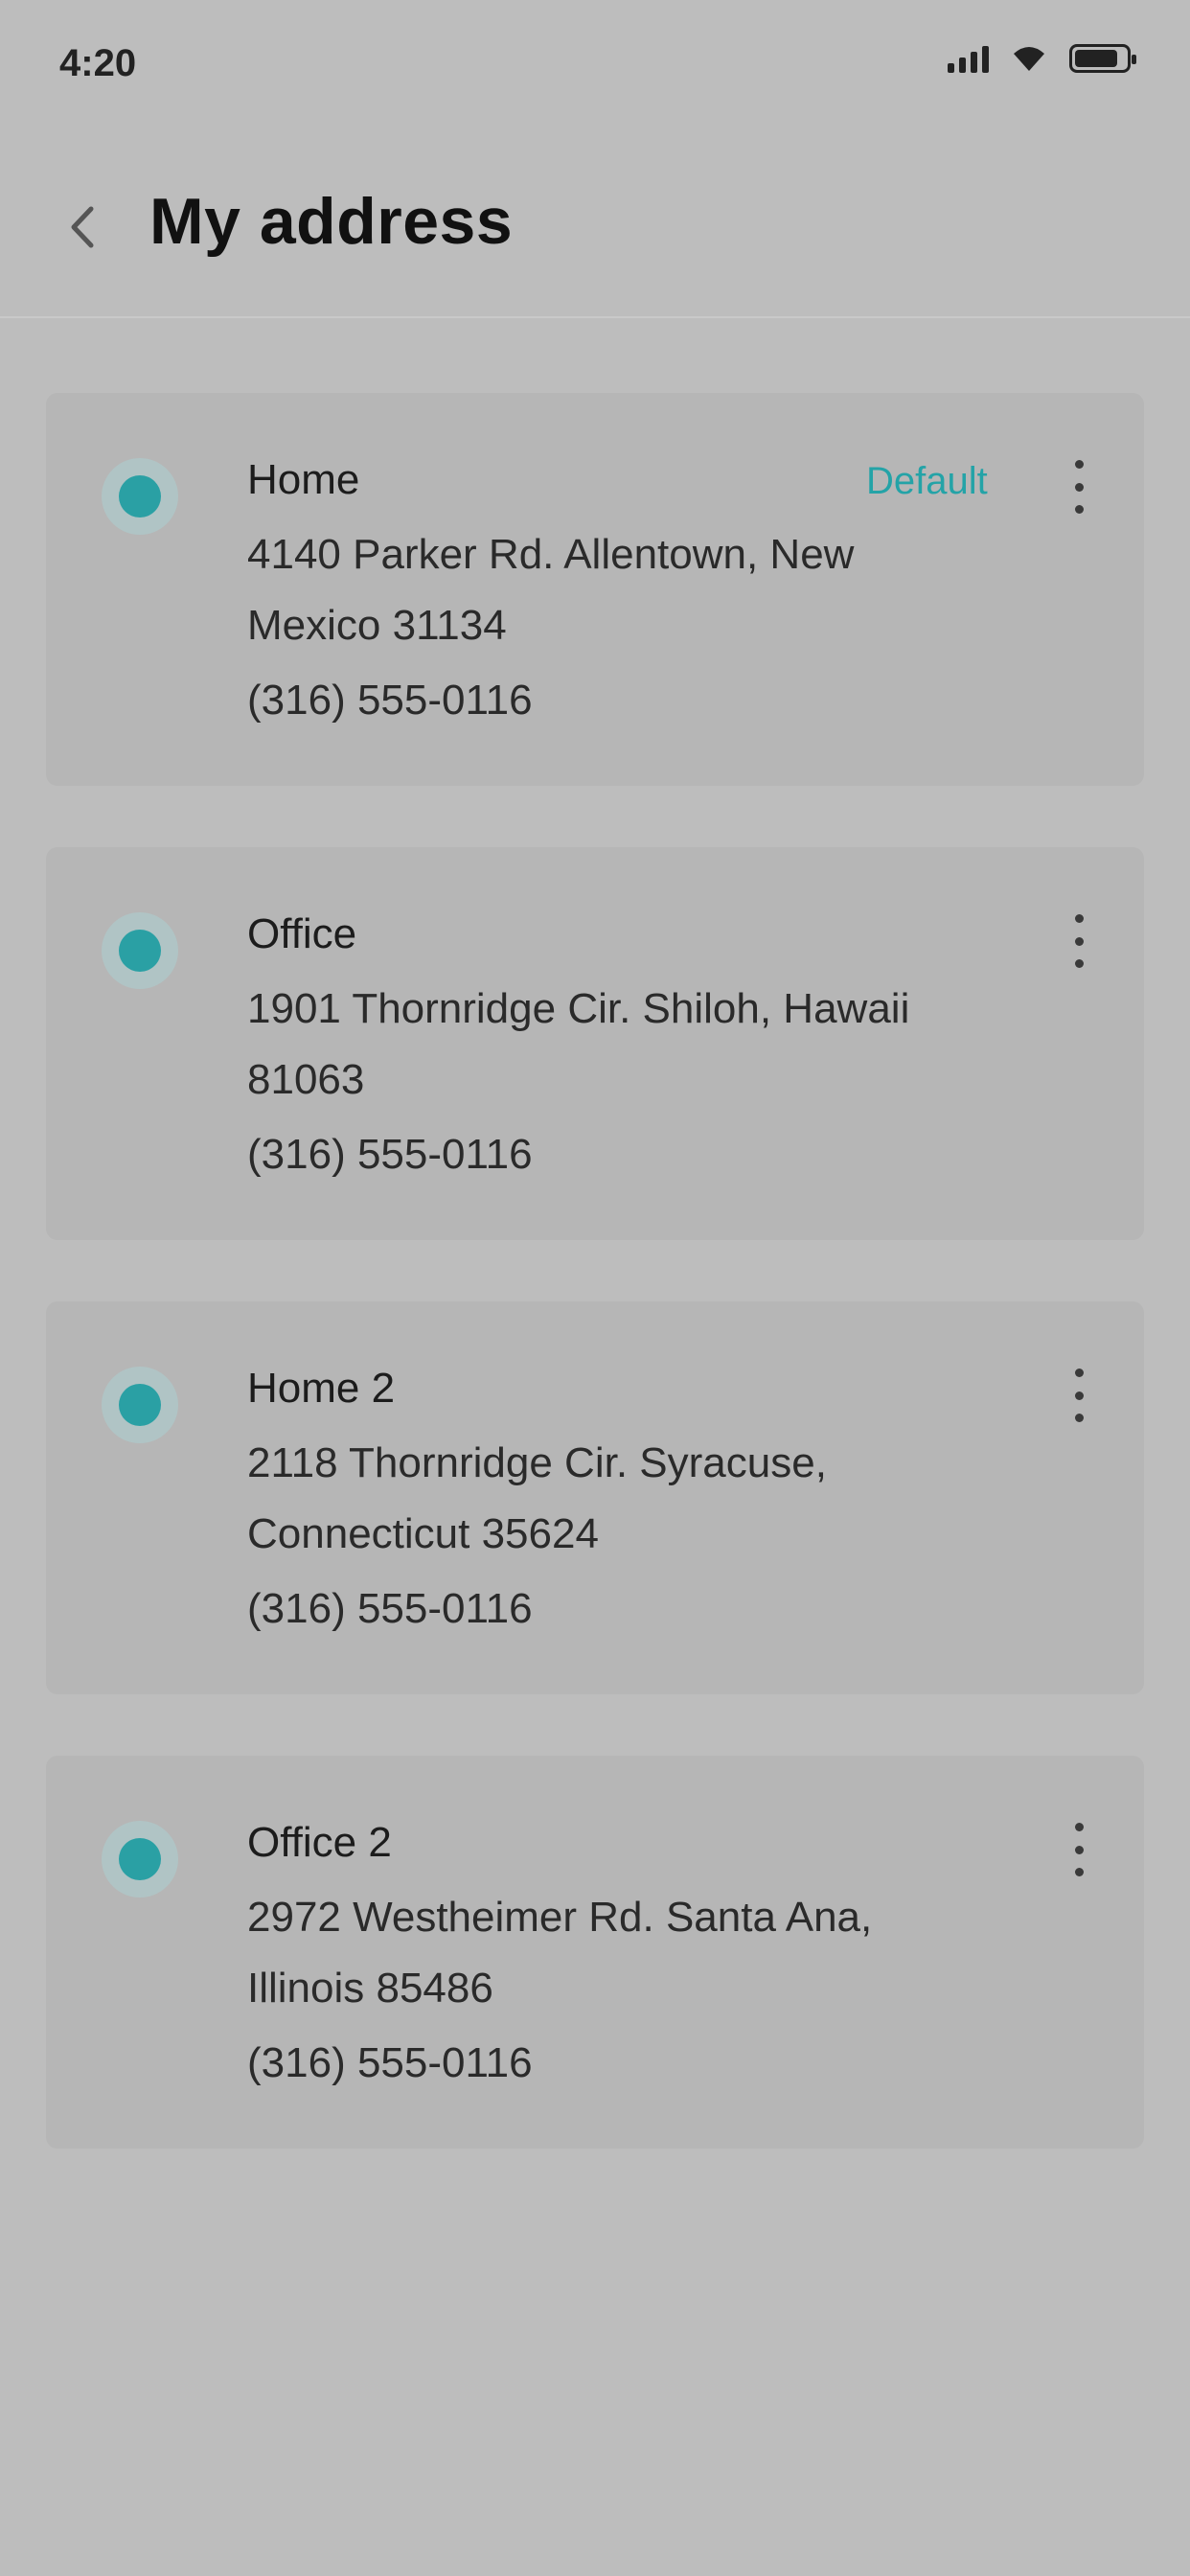 The height and width of the screenshot is (2576, 1190). What do you see at coordinates (595, 231) in the screenshot?
I see `header: My address` at bounding box center [595, 231].